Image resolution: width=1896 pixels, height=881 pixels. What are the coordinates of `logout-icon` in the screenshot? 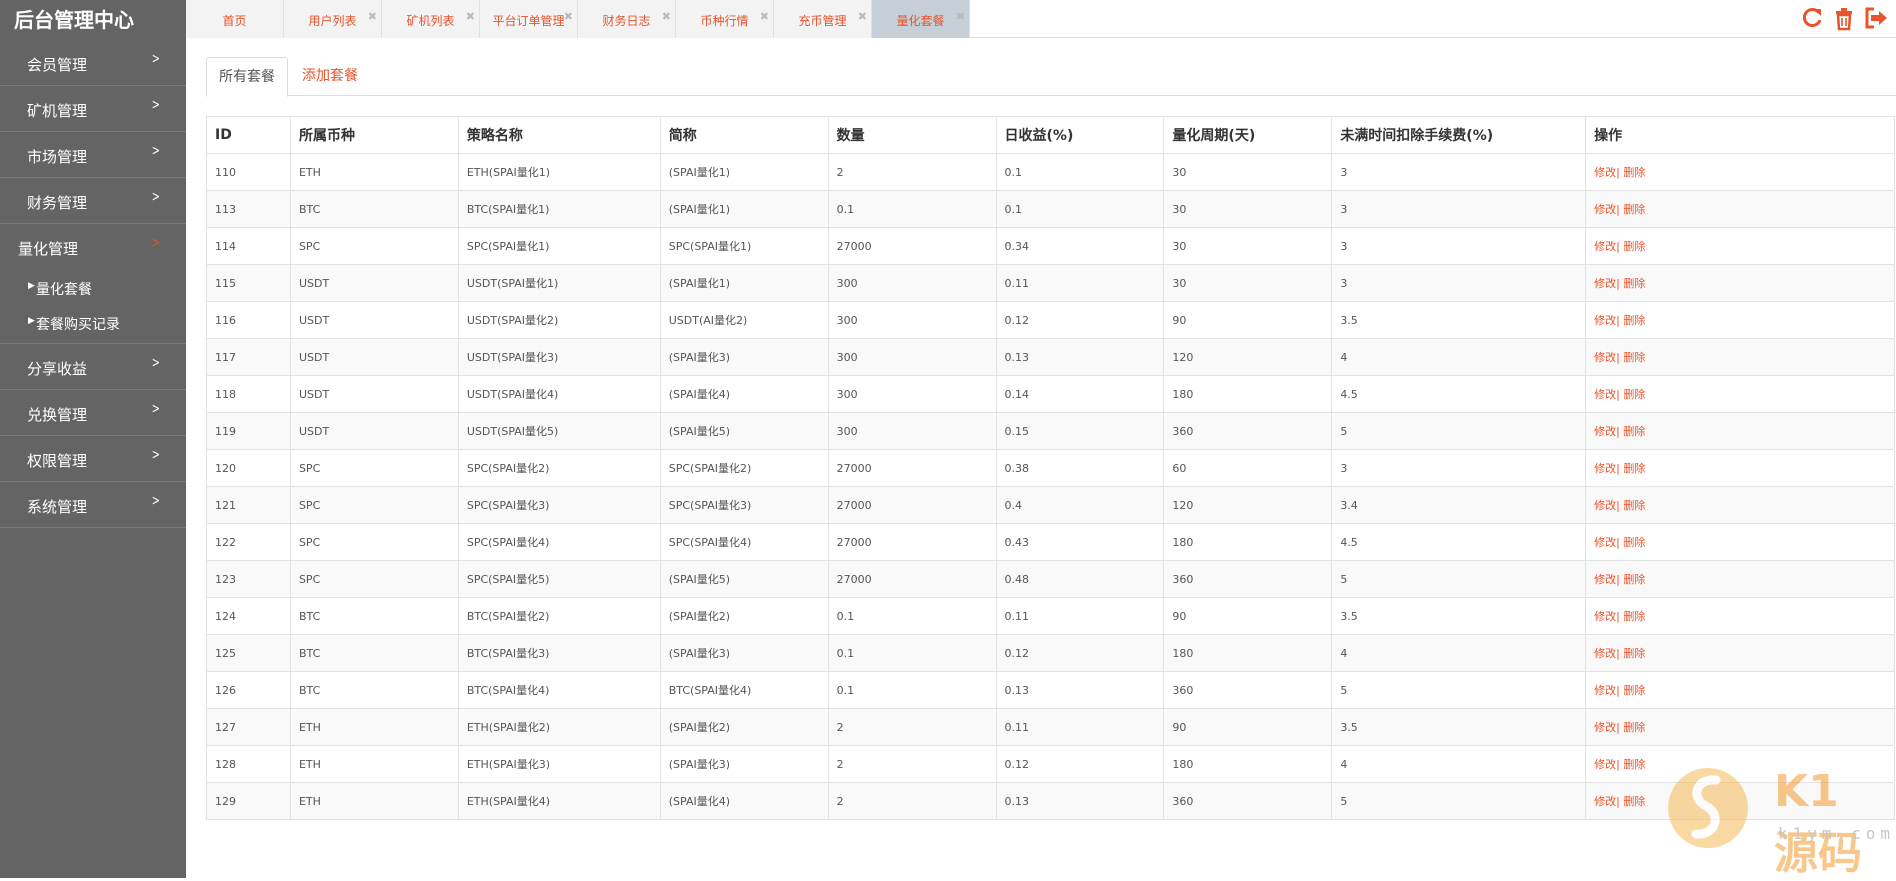 It's located at (1876, 18).